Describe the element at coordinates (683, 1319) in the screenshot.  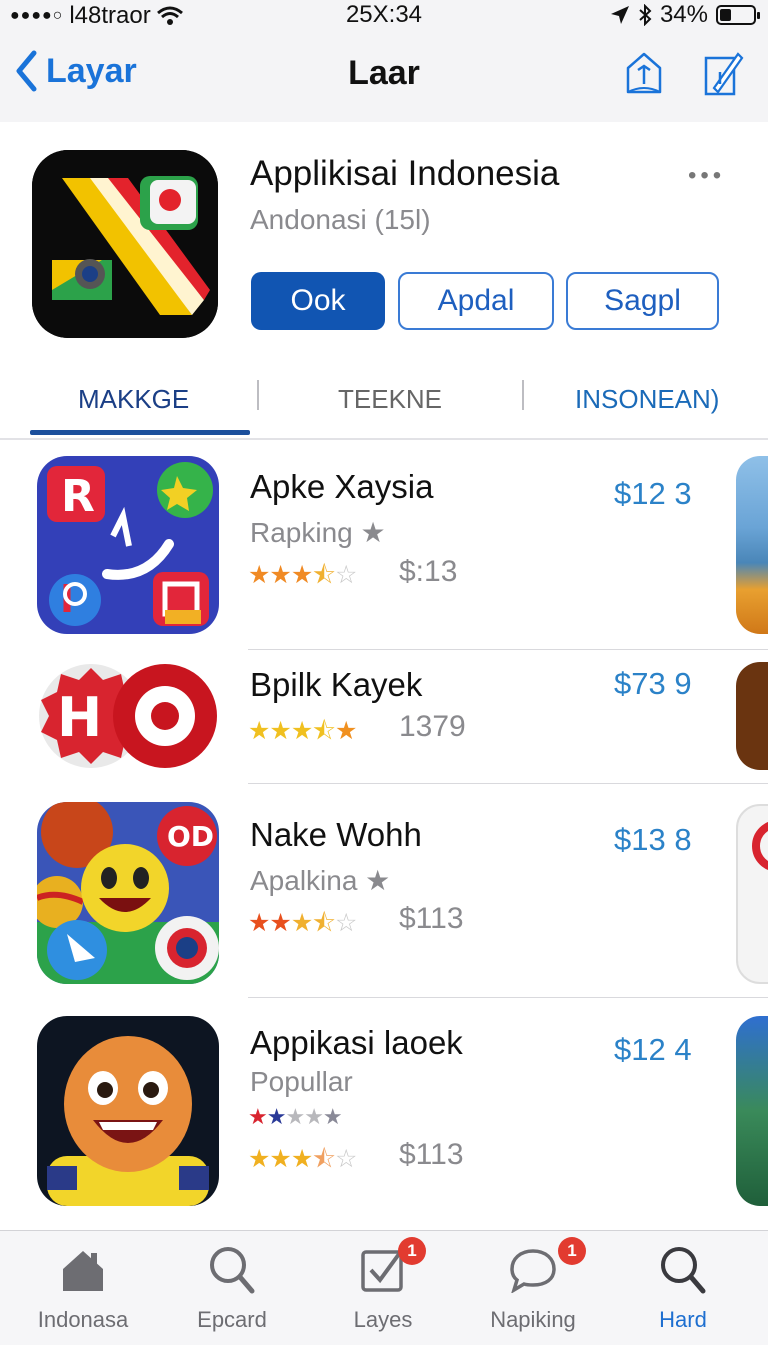
I see `tab-bar-label: Hard` at that location.